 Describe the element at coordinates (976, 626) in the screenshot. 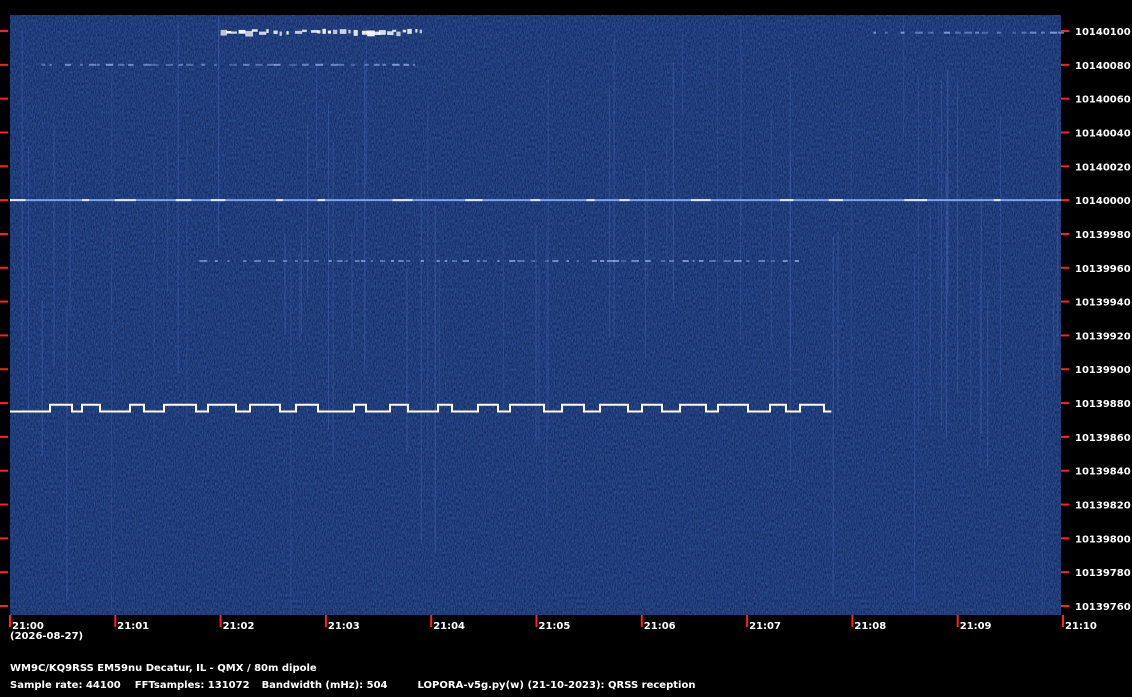

I see `x-tick-label: 21:09` at that location.